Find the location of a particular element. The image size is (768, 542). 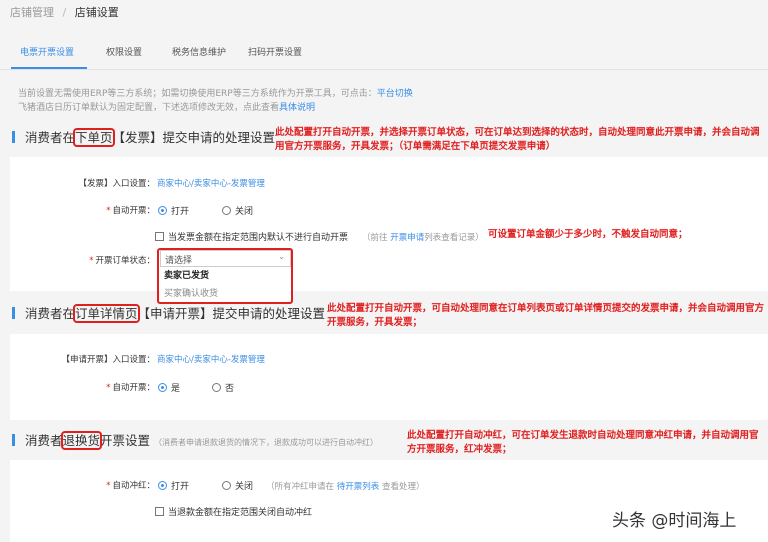

tab-scan-invoice: 扫码开票设置 is located at coordinates (275, 51).